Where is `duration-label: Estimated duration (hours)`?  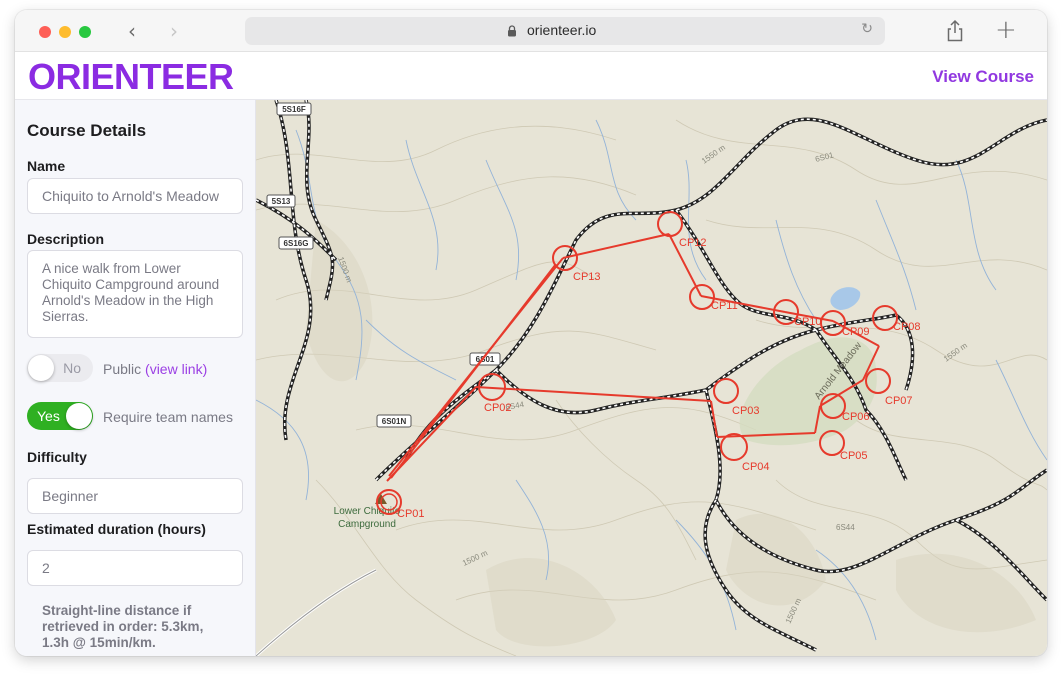 duration-label: Estimated duration (hours) is located at coordinates (116, 529).